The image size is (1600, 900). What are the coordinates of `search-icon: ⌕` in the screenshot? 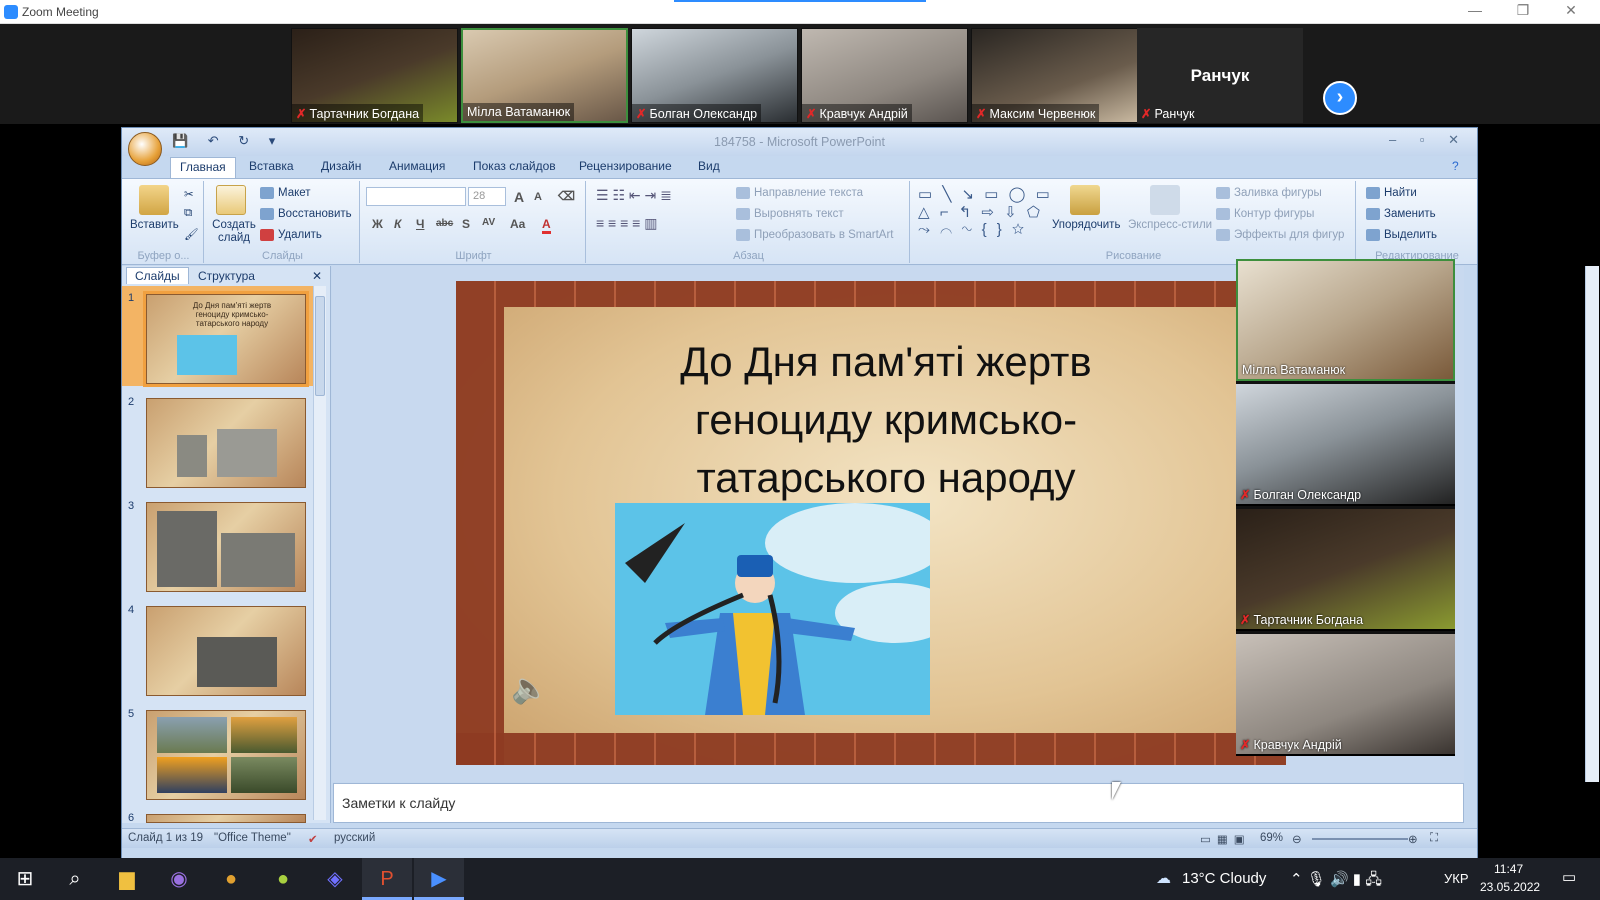 It's located at (75, 879).